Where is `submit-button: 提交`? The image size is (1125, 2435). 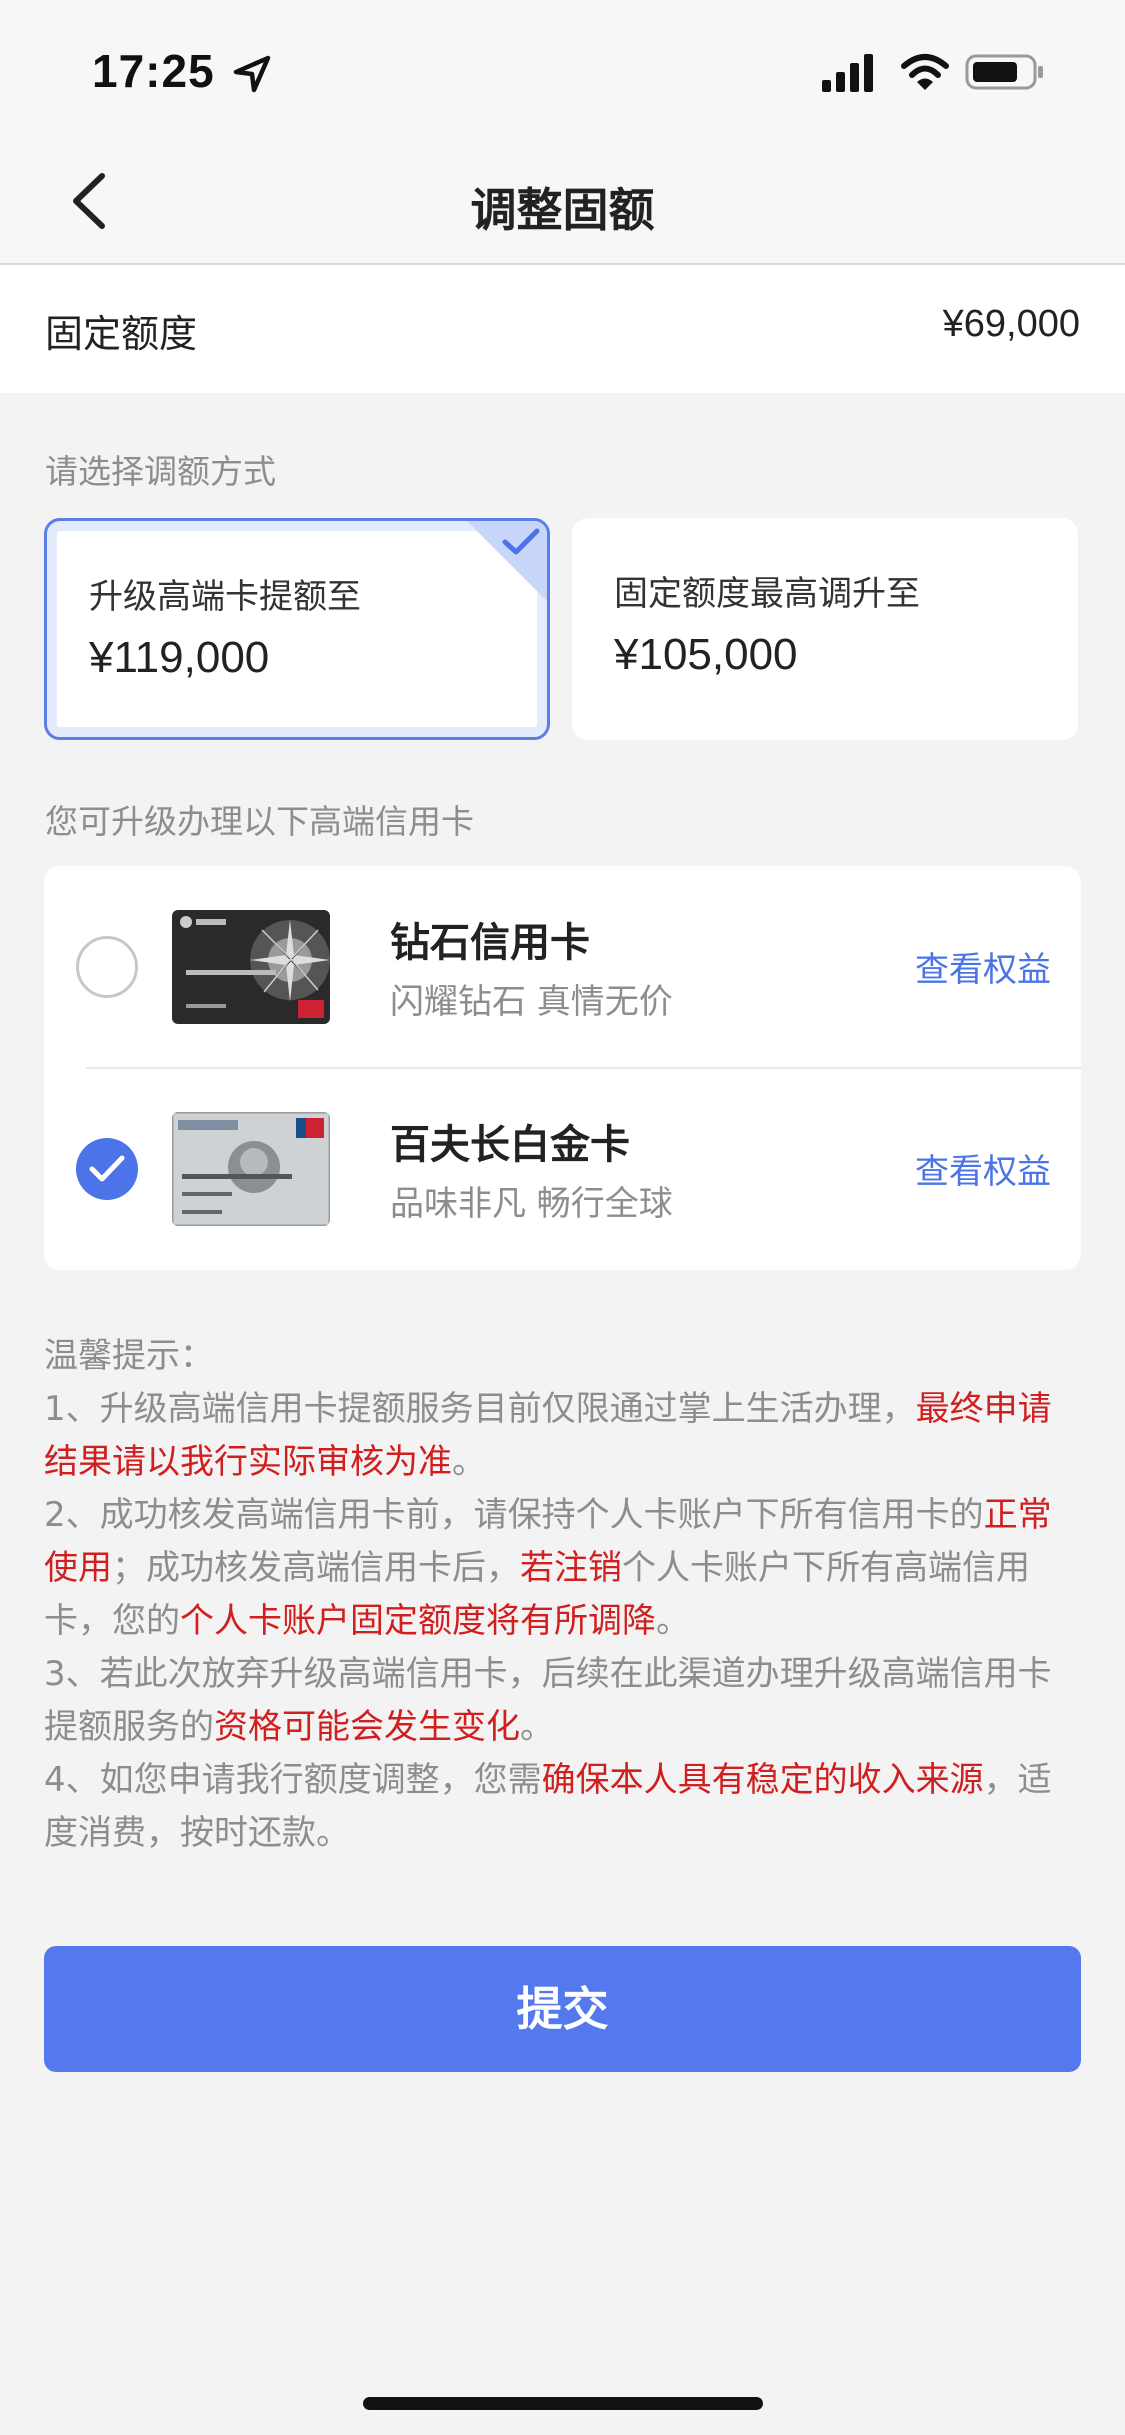
submit-button: 提交 is located at coordinates (562, 2009).